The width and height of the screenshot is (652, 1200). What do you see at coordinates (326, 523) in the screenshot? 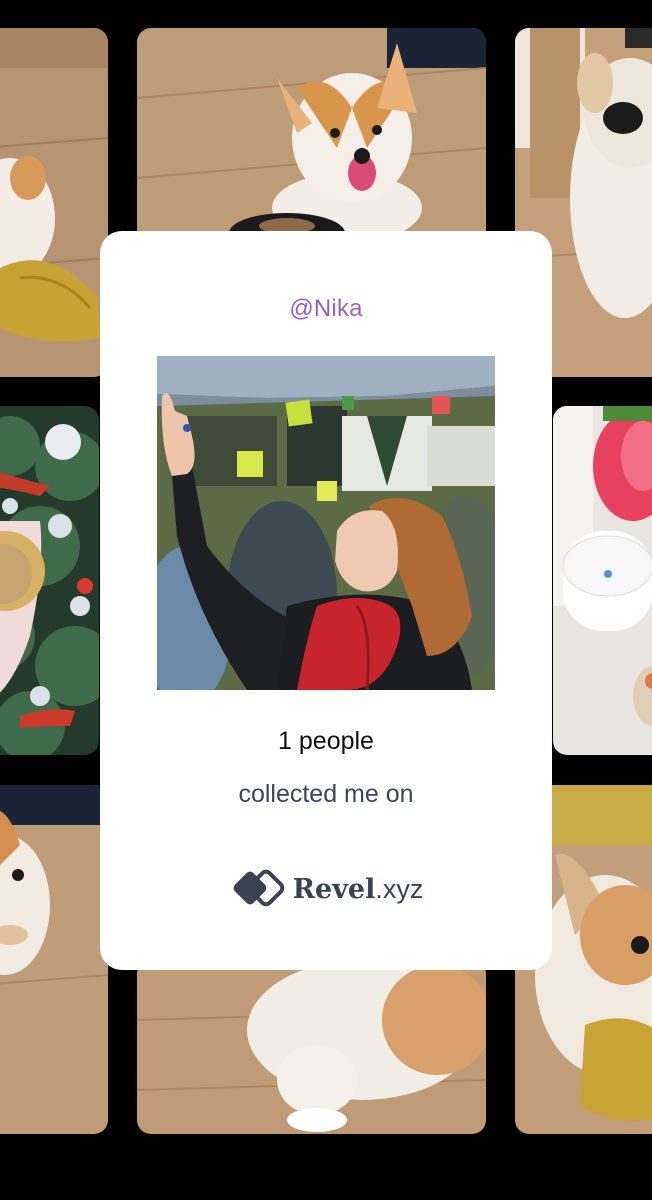
I see `collected-photo` at bounding box center [326, 523].